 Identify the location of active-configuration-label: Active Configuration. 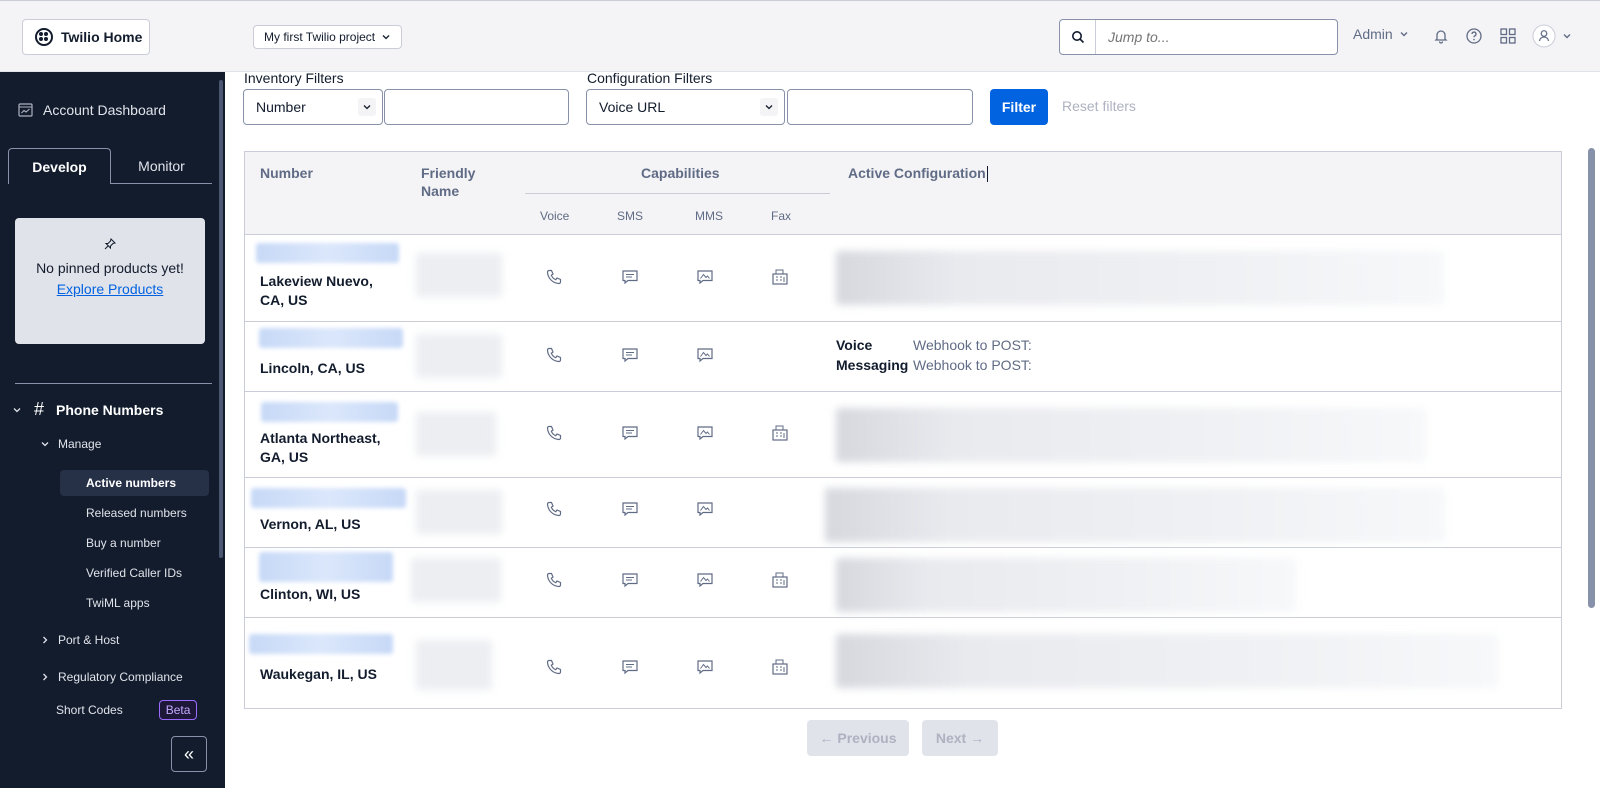
(917, 173).